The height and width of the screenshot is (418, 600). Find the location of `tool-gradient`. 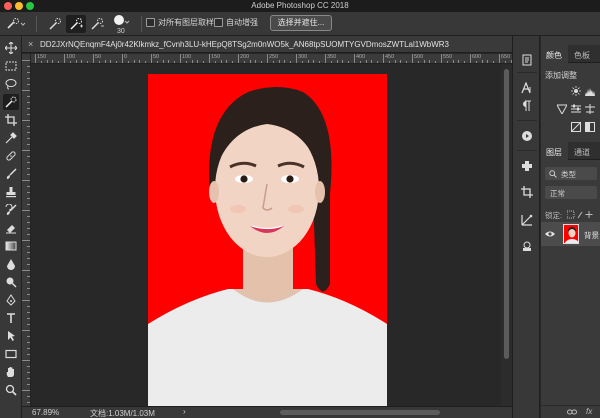

tool-gradient is located at coordinates (11, 246).